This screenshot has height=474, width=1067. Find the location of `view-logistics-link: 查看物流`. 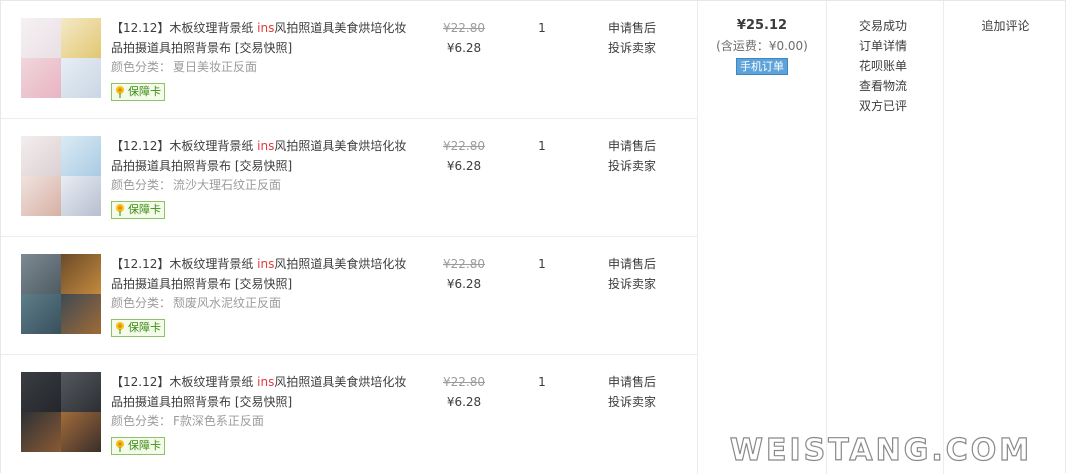

view-logistics-link: 查看物流 is located at coordinates (901, 86).